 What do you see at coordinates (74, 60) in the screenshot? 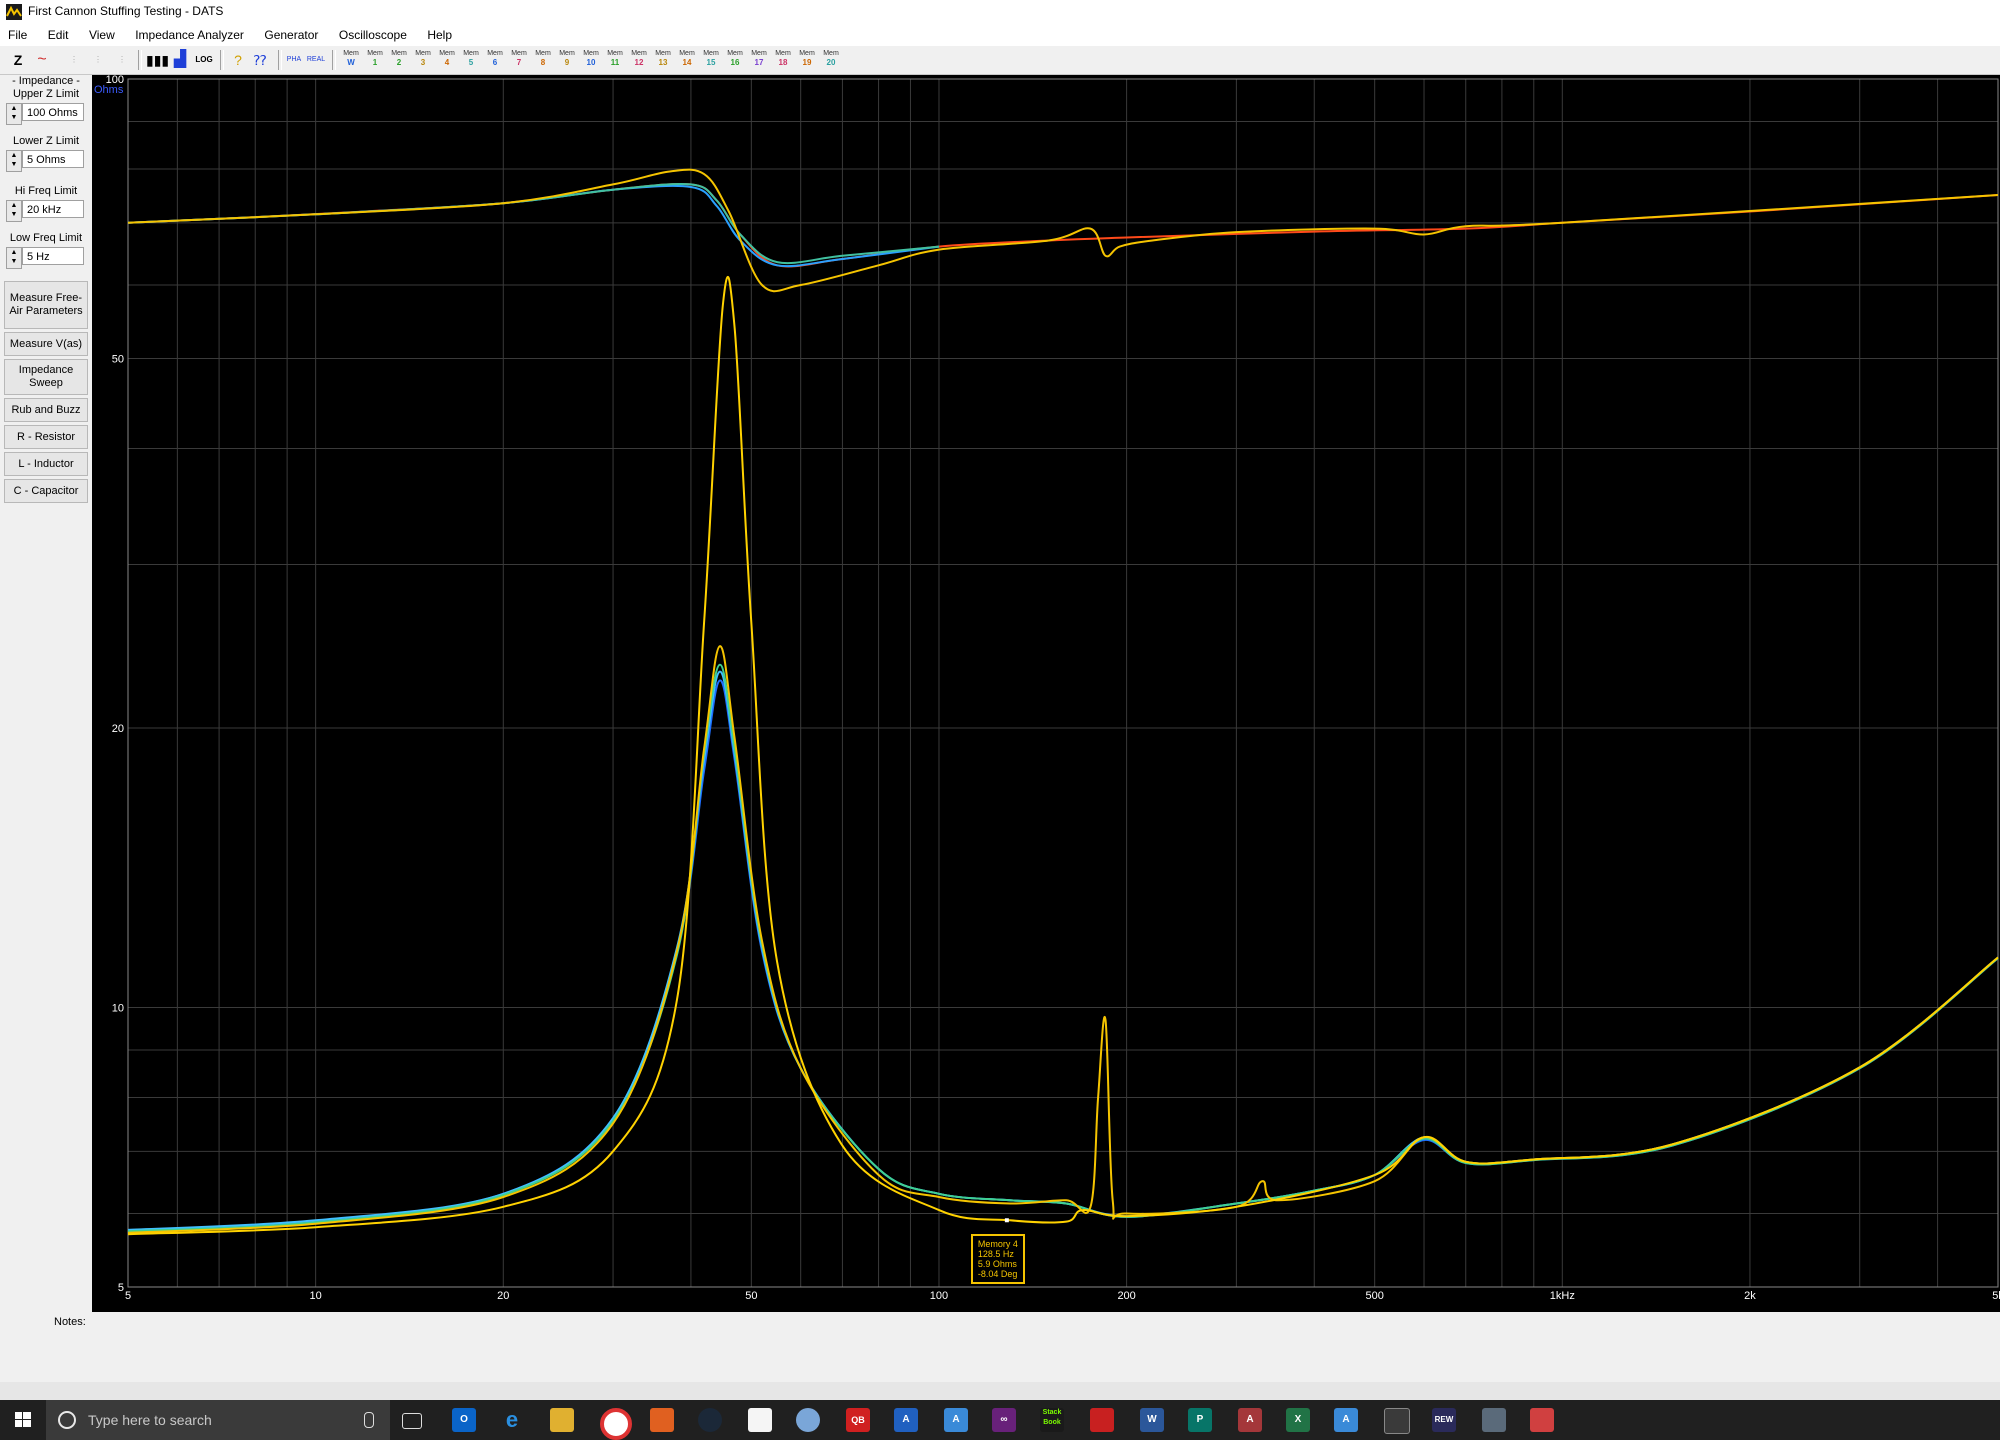
I see `ln-icon: ⋮` at bounding box center [74, 60].